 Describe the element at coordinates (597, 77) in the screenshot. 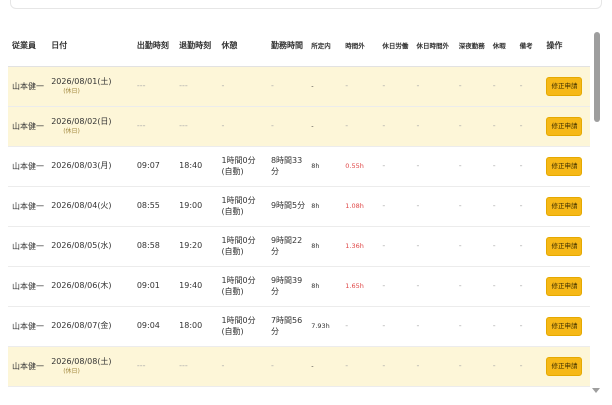

I see `scrollbar-thumb` at that location.